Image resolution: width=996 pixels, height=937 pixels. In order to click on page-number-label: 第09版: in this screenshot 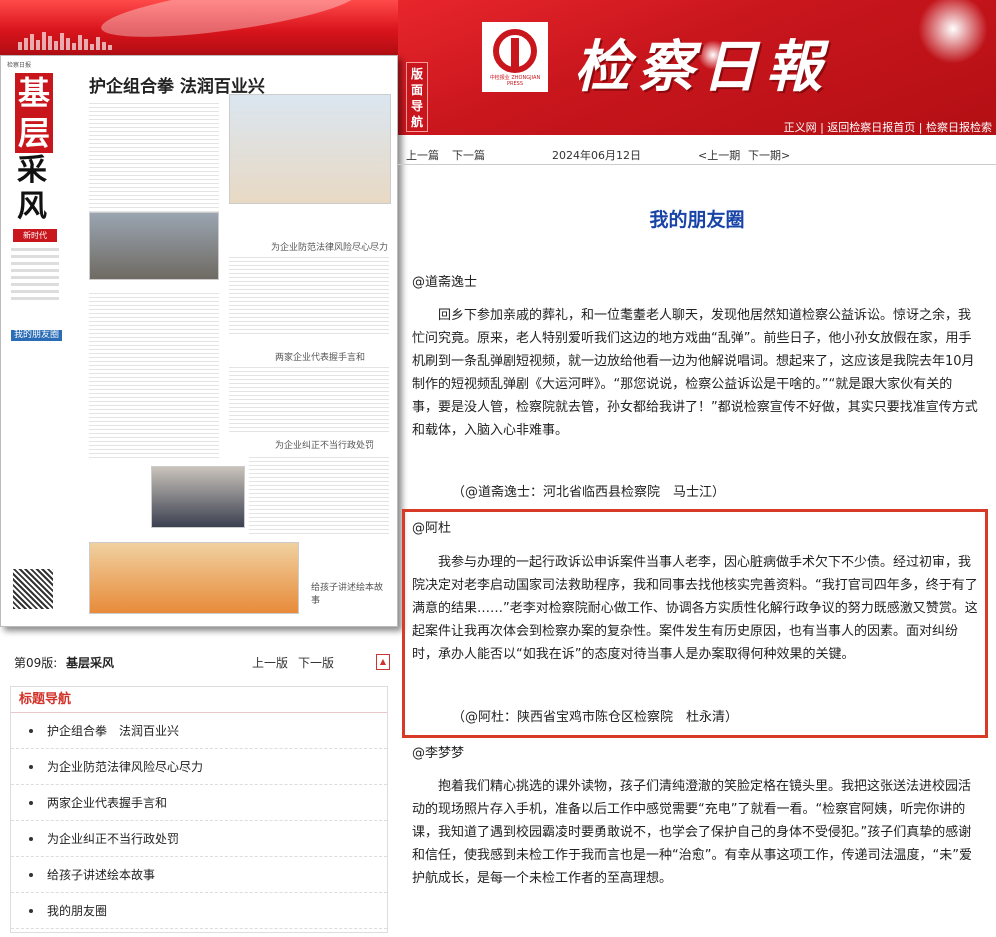, I will do `click(36, 663)`.